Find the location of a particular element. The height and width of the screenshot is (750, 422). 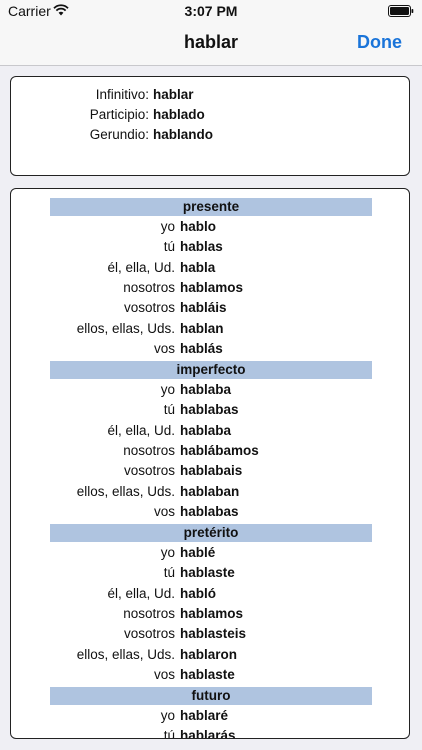

verb-form: hablasteis is located at coordinates (213, 633).